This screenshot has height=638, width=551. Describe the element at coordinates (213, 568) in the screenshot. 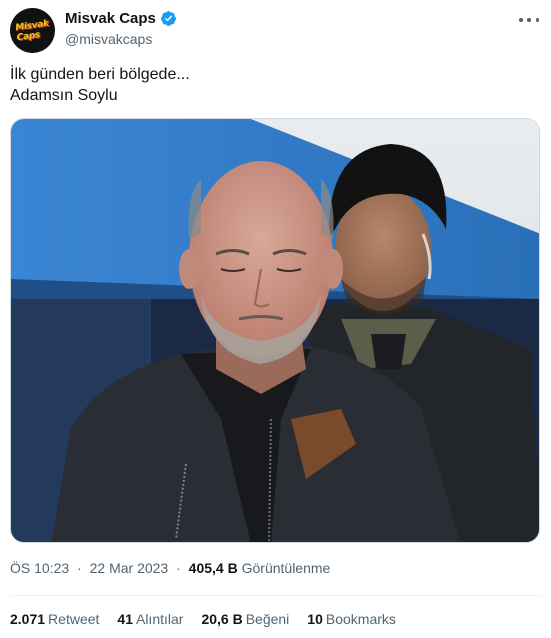

I see `views-count: 405,4 B` at that location.